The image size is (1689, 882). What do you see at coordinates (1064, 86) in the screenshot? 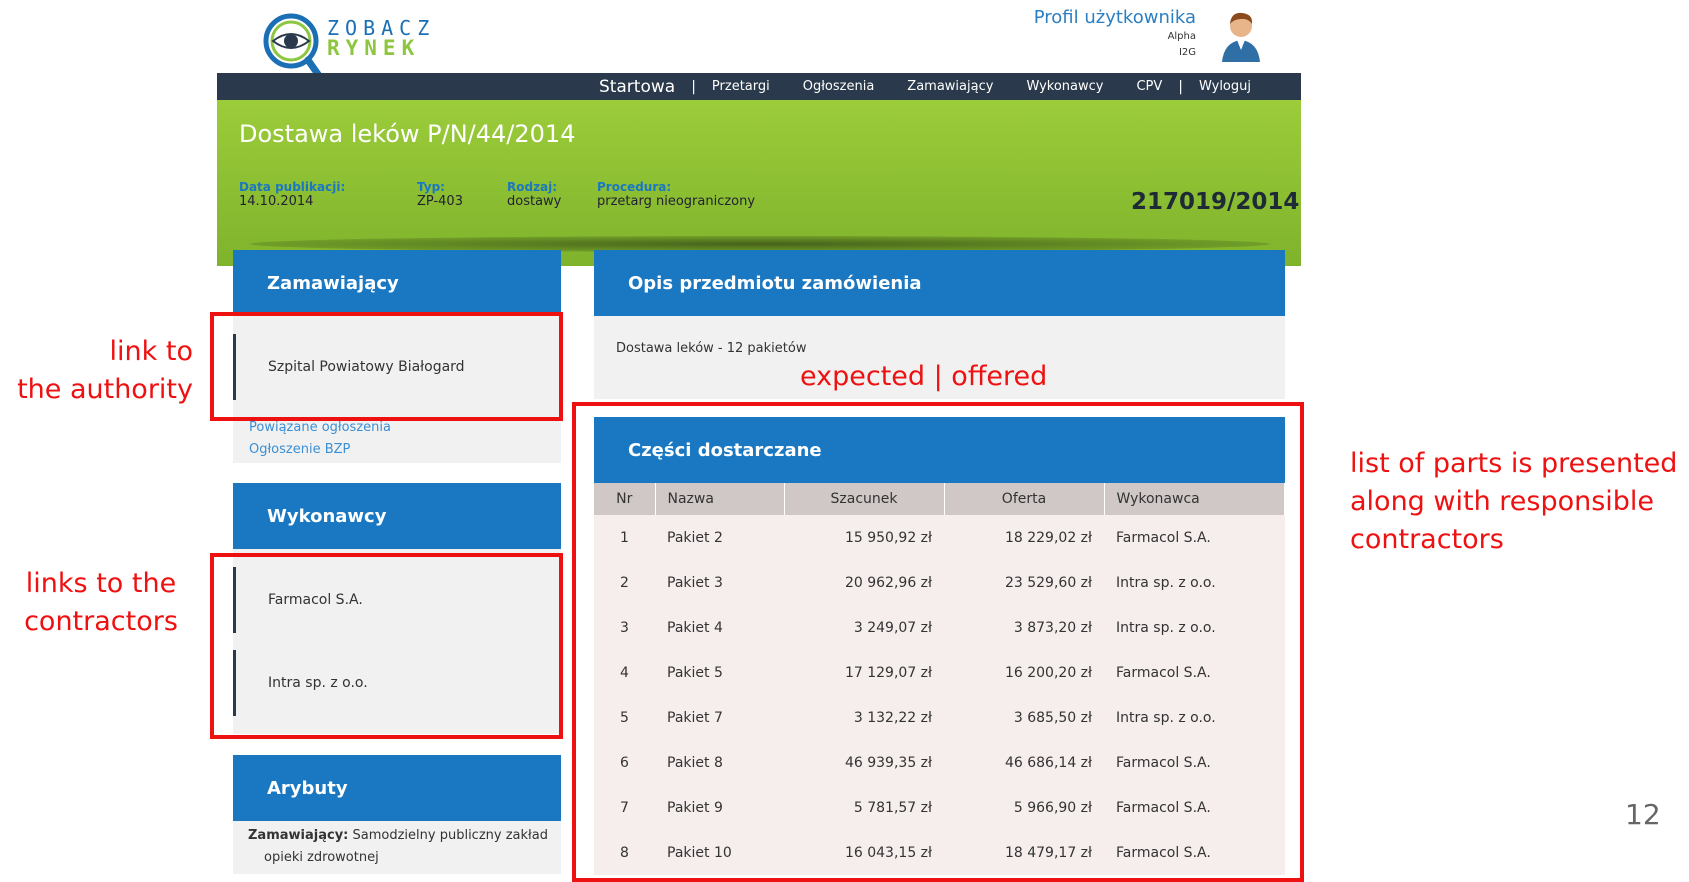
I see `nav-wykonawcy: Wykonawcy` at bounding box center [1064, 86].